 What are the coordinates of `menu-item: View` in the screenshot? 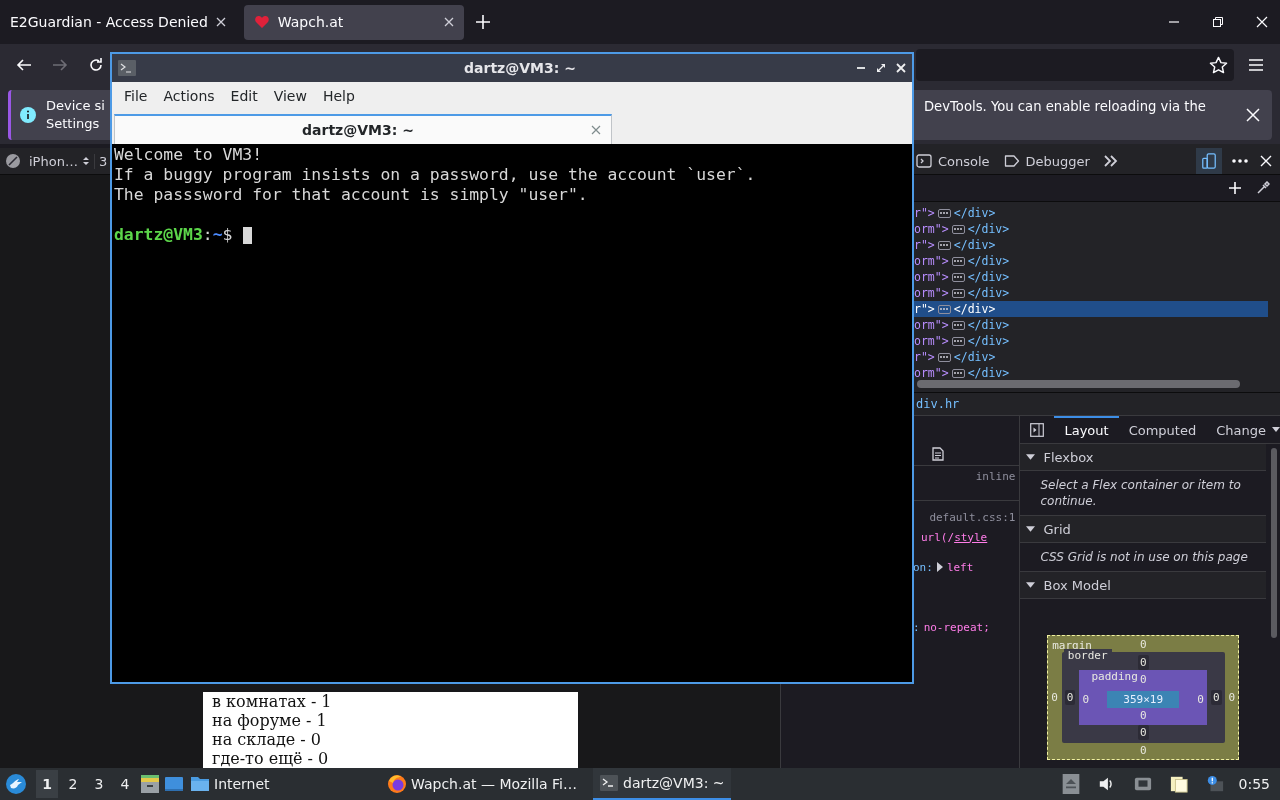 It's located at (290, 96).